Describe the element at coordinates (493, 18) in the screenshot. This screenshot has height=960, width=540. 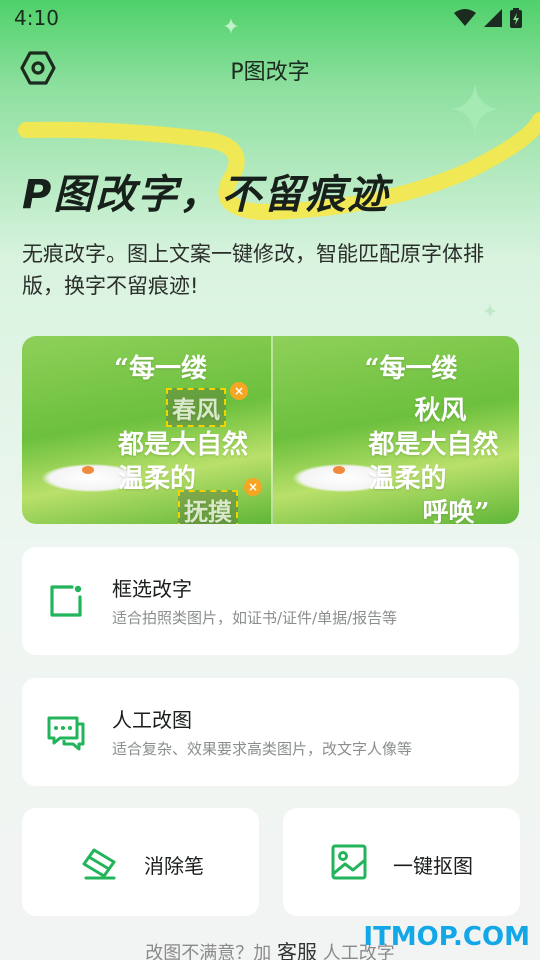
I see `signal-icon` at that location.